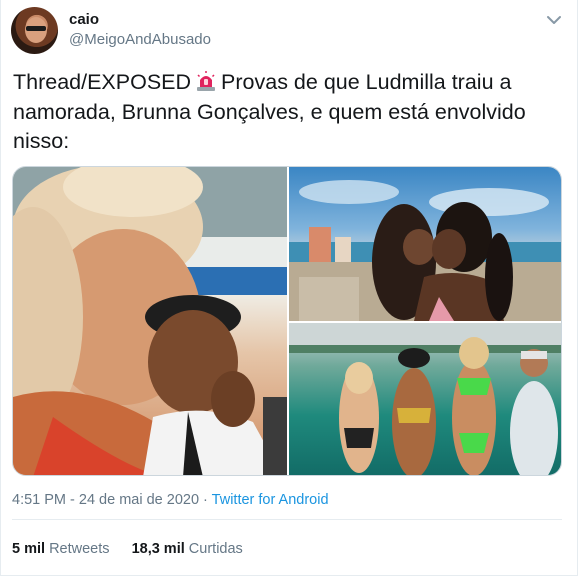 This screenshot has width=578, height=576. I want to click on retweets-stat: 5 mil Retweets, so click(61, 549).